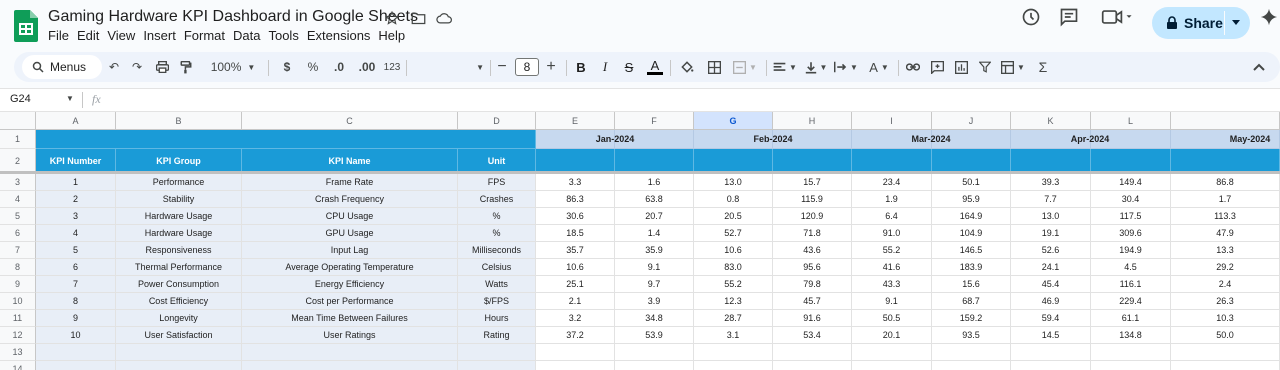  Describe the element at coordinates (342, 35) in the screenshot. I see `menu-extensions: Extensions` at that location.